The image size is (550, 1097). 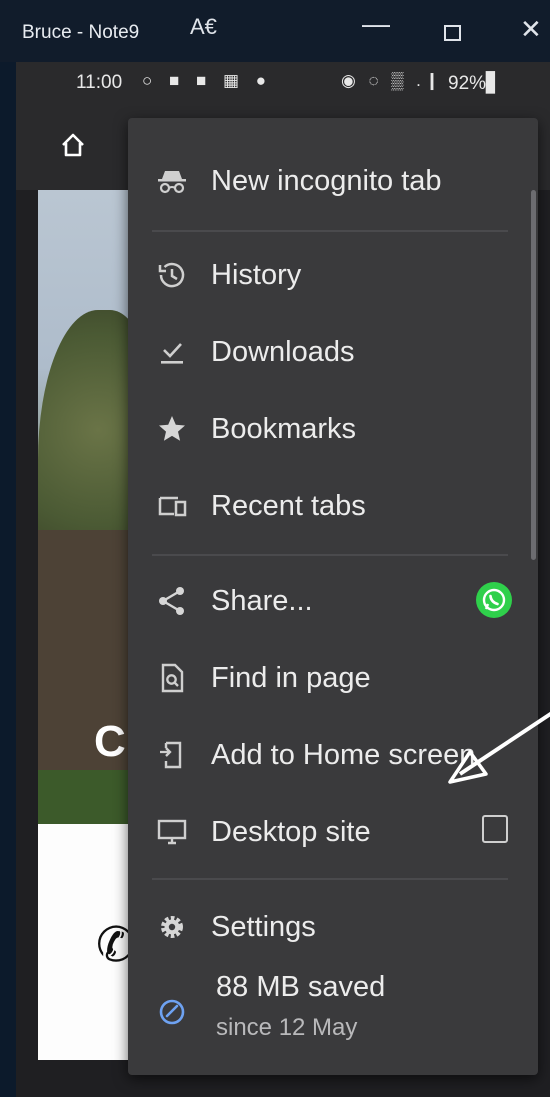 What do you see at coordinates (283, 82) in the screenshot?
I see `status-bar: 11:00 ○ ■ ■ ▦ ● ◉ ◌ ▒ .❙ 92%▋` at bounding box center [283, 82].